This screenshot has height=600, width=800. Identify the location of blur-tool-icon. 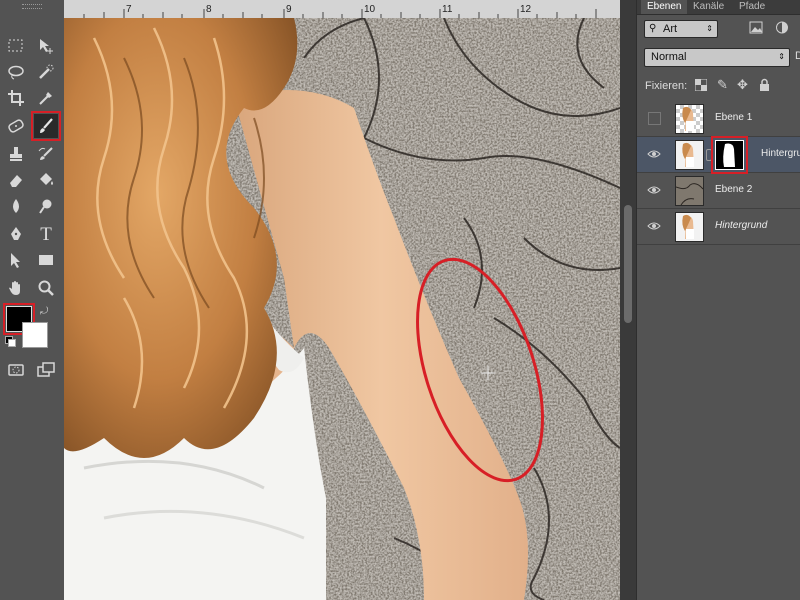
(16, 206).